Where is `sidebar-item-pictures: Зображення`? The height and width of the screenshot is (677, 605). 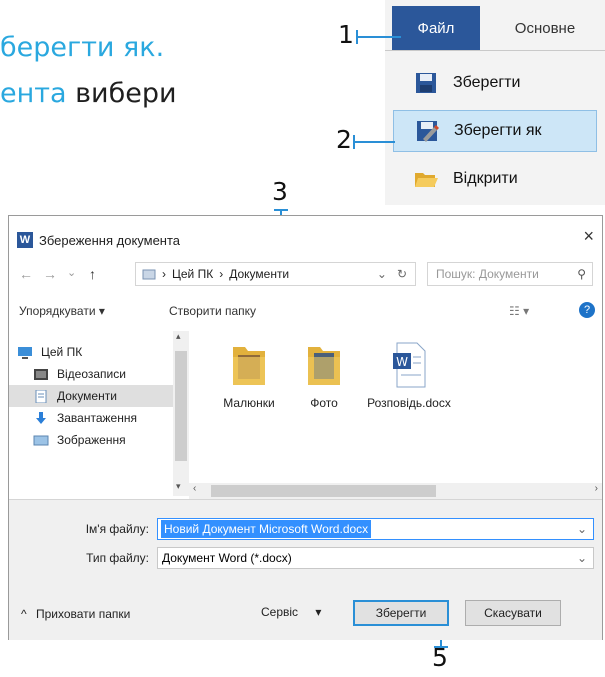 sidebar-item-pictures: Зображення is located at coordinates (79, 440).